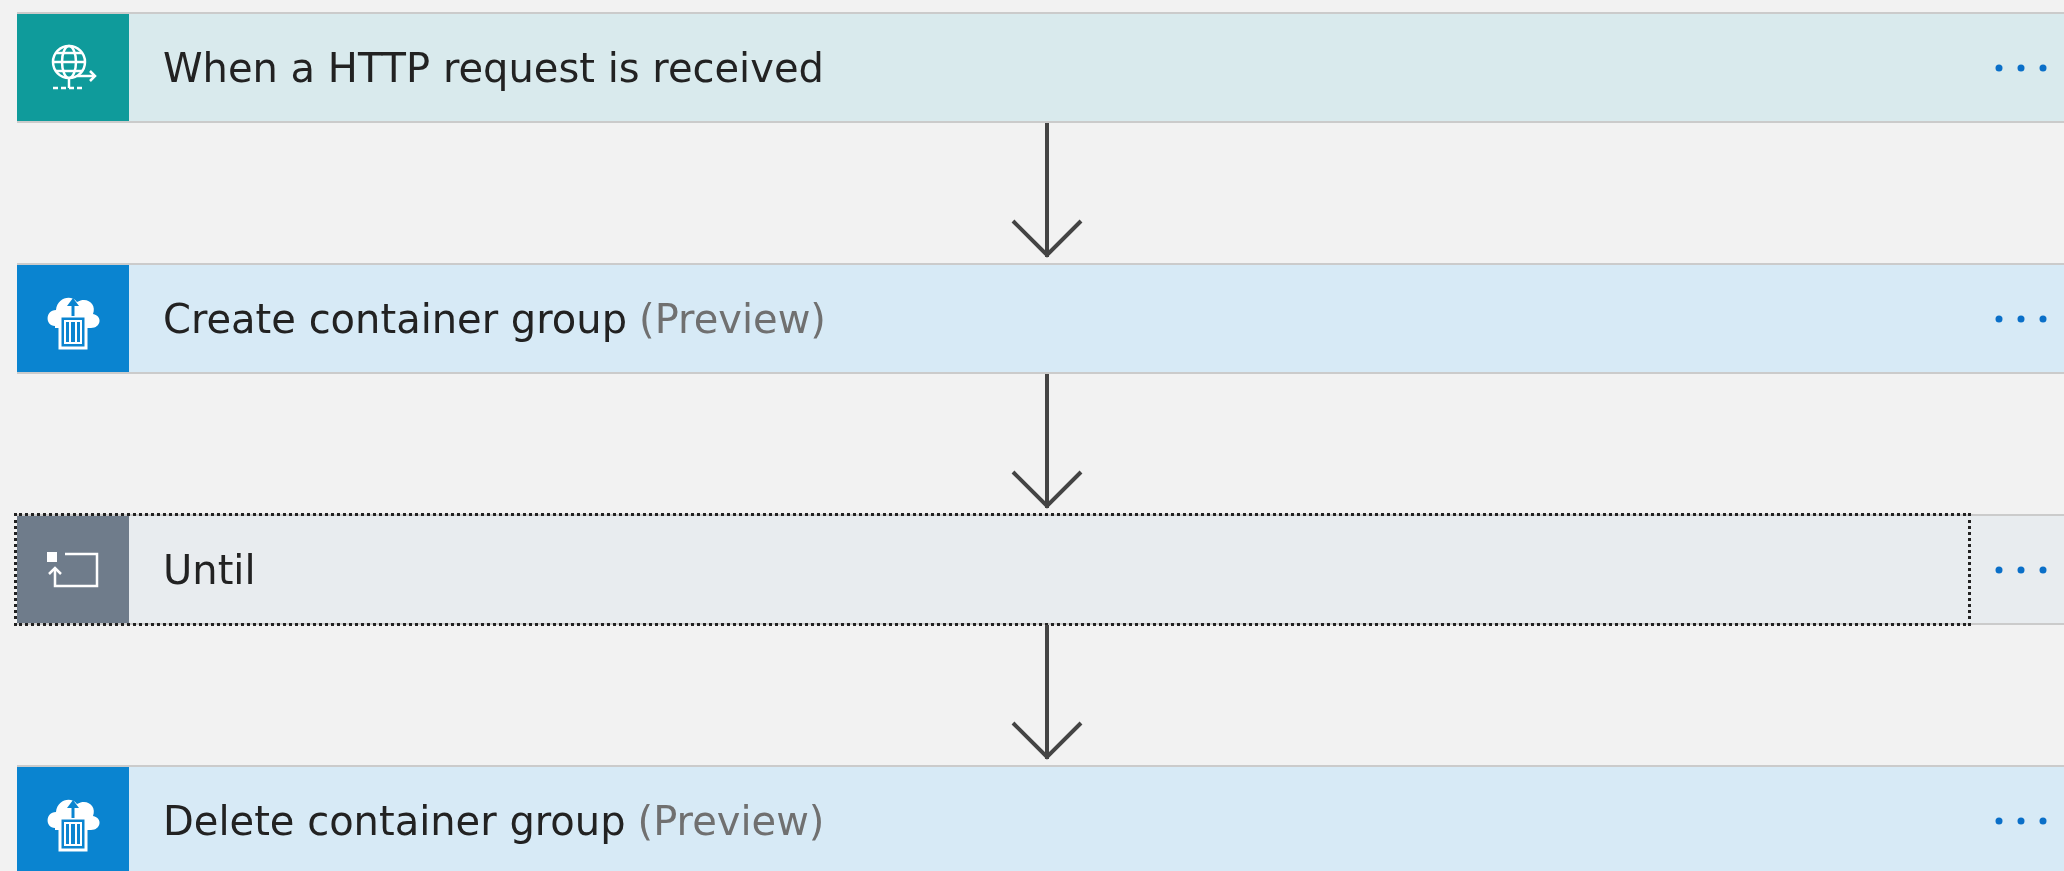 The width and height of the screenshot is (2064, 871). What do you see at coordinates (494, 820) in the screenshot?
I see `step-title: Delete container group (Preview)` at bounding box center [494, 820].